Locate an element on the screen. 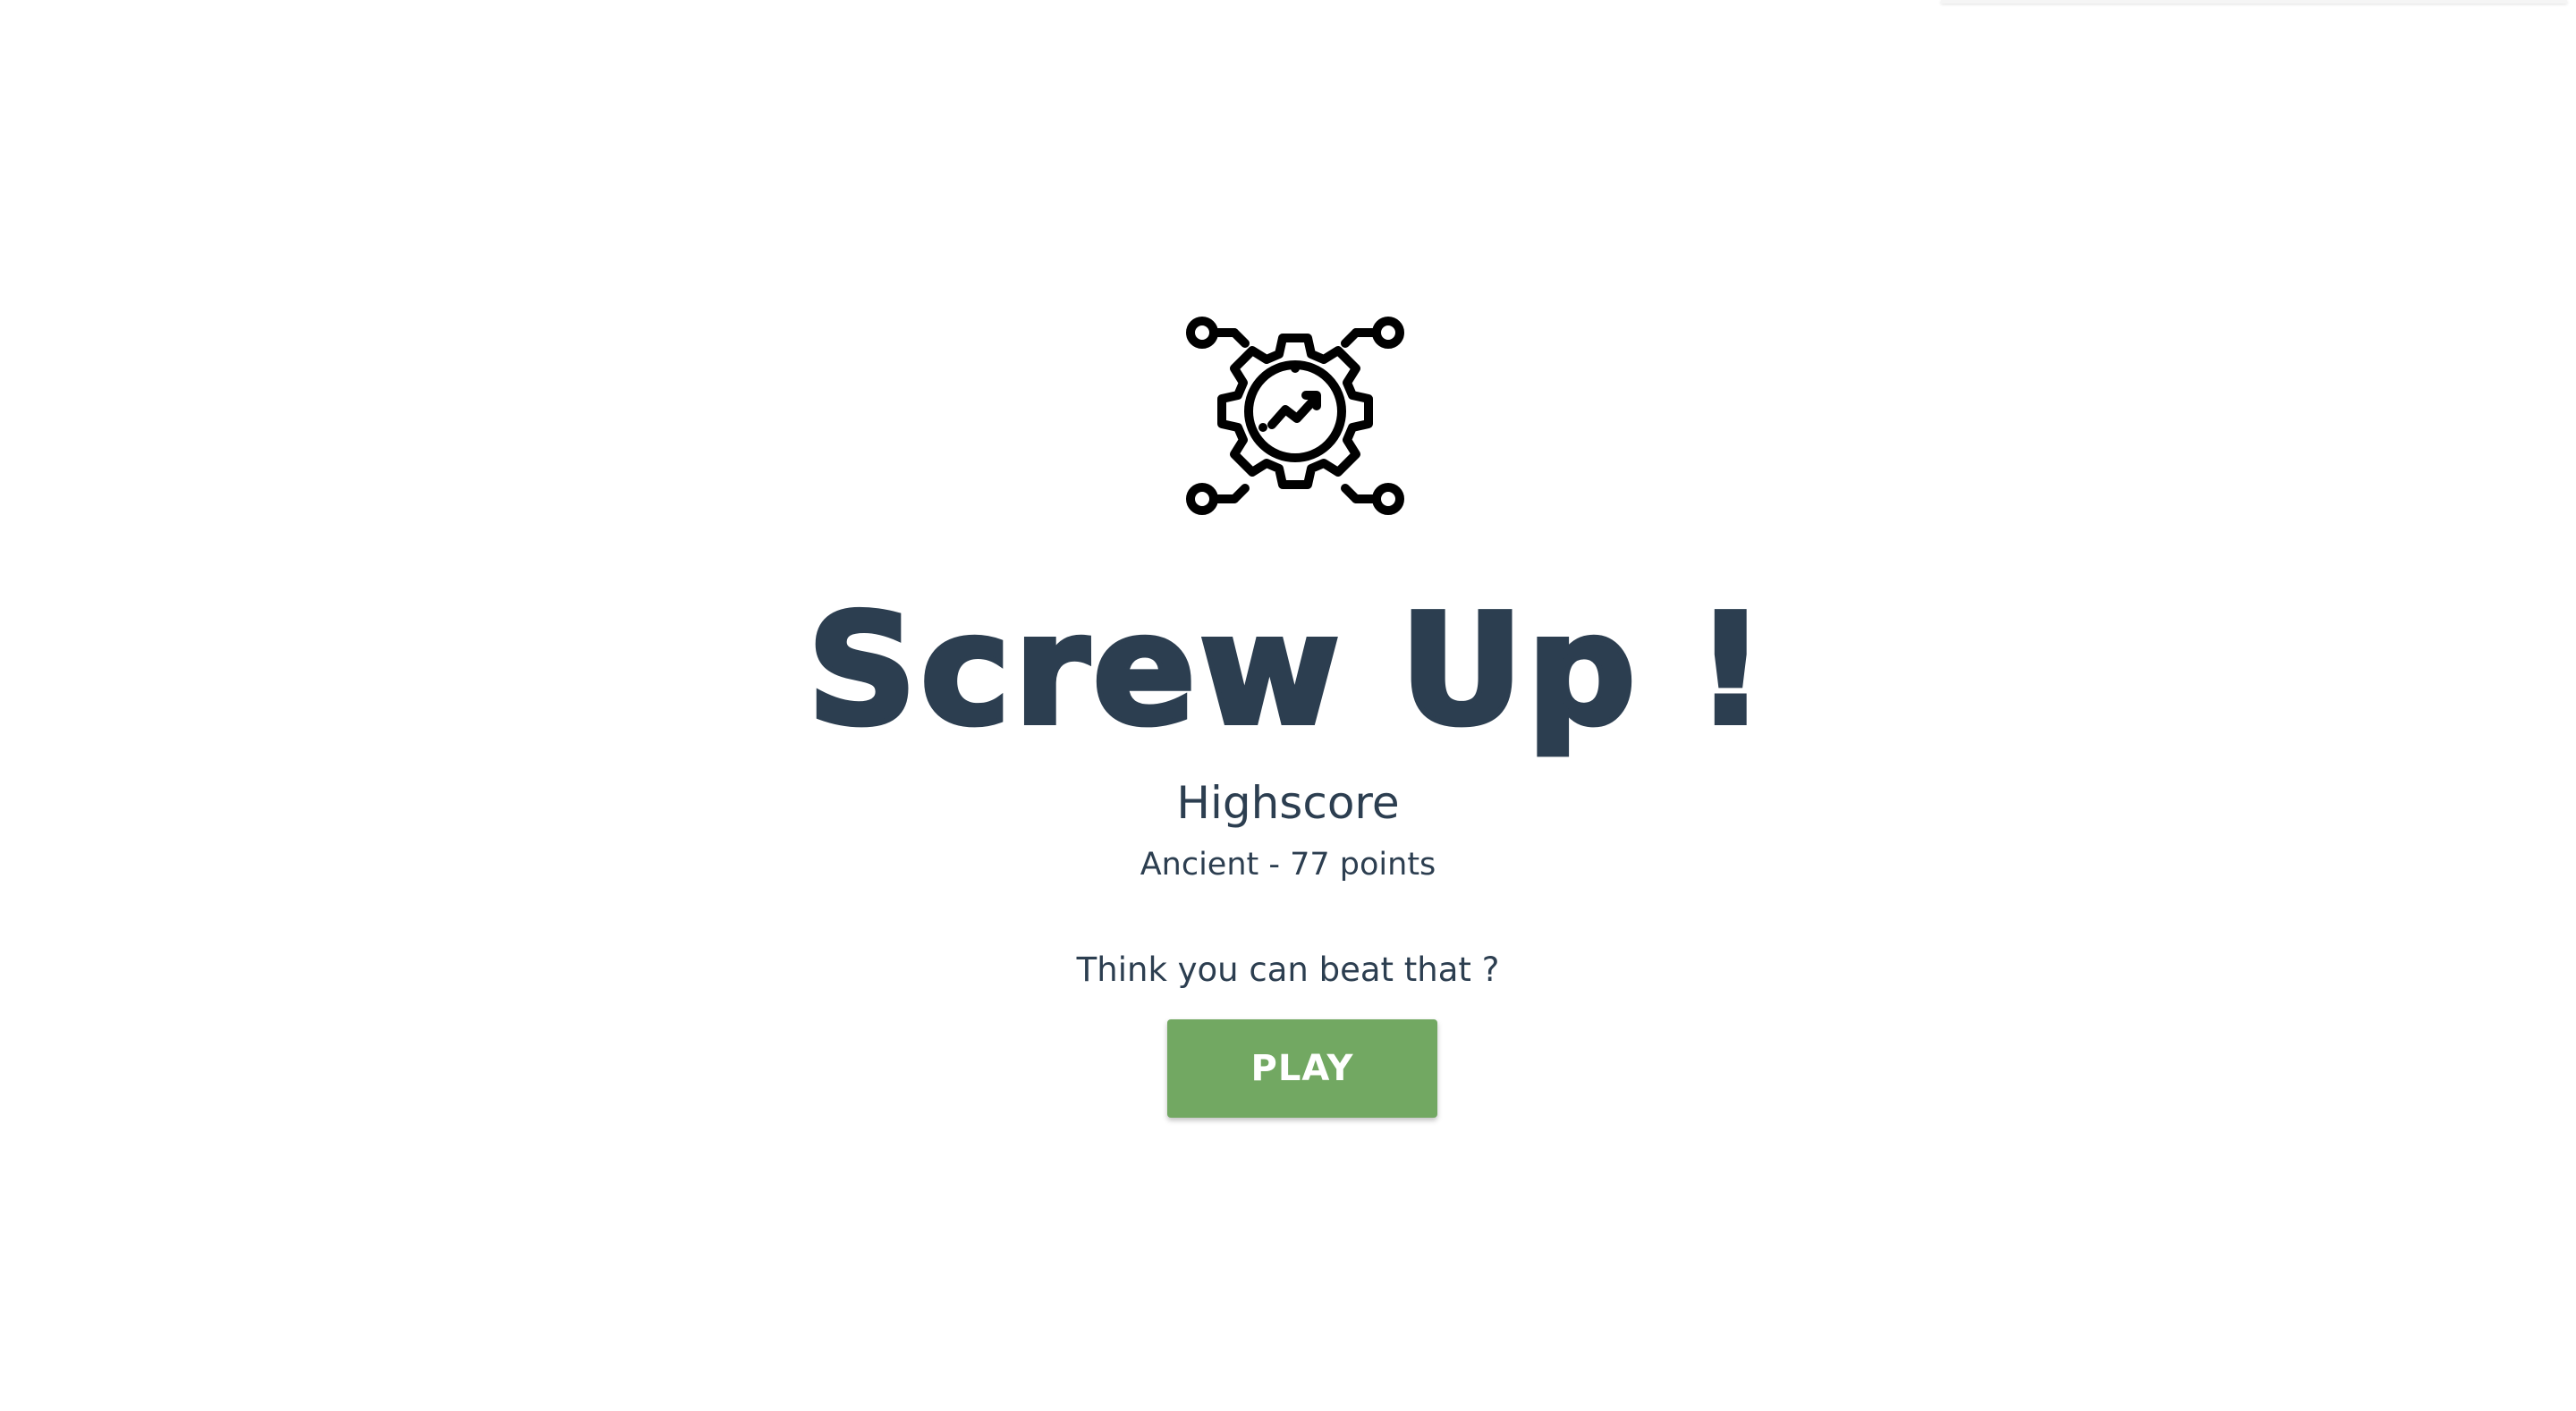  highscore-label: Highscore is located at coordinates (1288, 803).